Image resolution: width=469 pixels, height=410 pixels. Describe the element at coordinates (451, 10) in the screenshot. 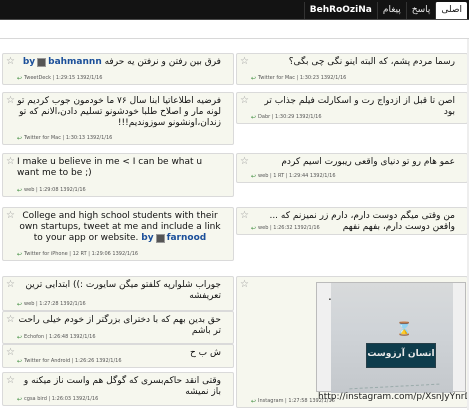

I see `tab-home: اصلی` at that location.